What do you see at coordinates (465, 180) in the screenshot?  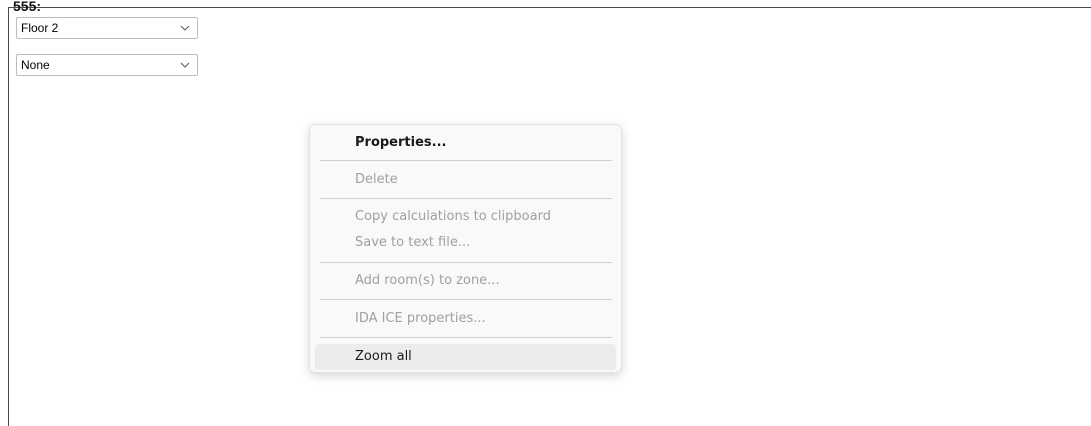 I see `menu-item-delete: Delete` at bounding box center [465, 180].